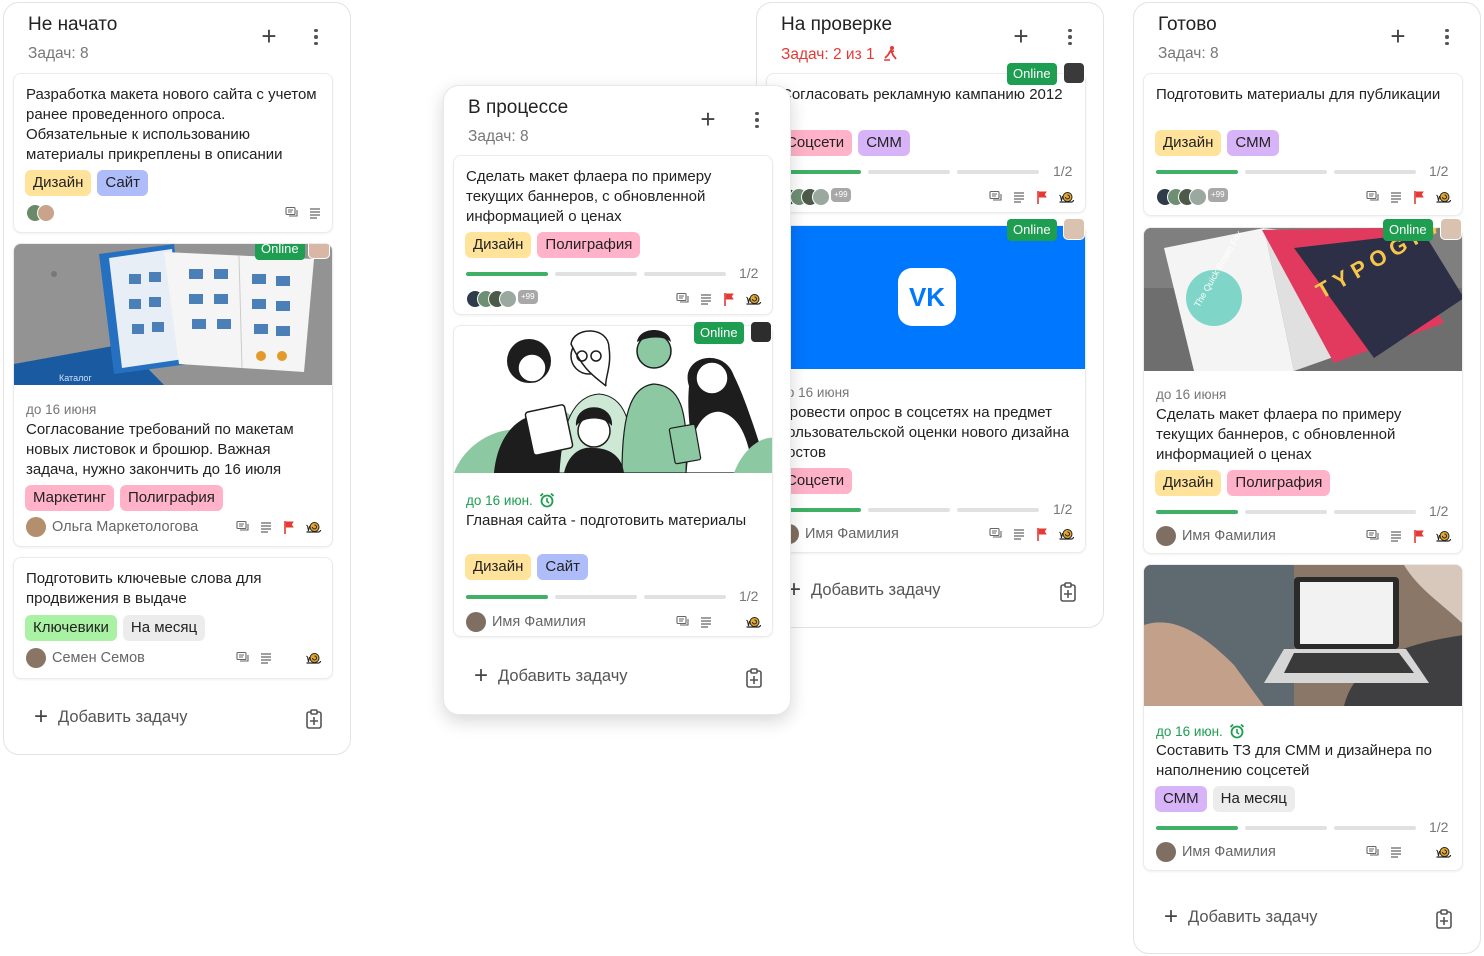 This screenshot has width=1484, height=956. What do you see at coordinates (828, 54) in the screenshot?
I see `task-count-text: Задач: 2 из 1` at bounding box center [828, 54].